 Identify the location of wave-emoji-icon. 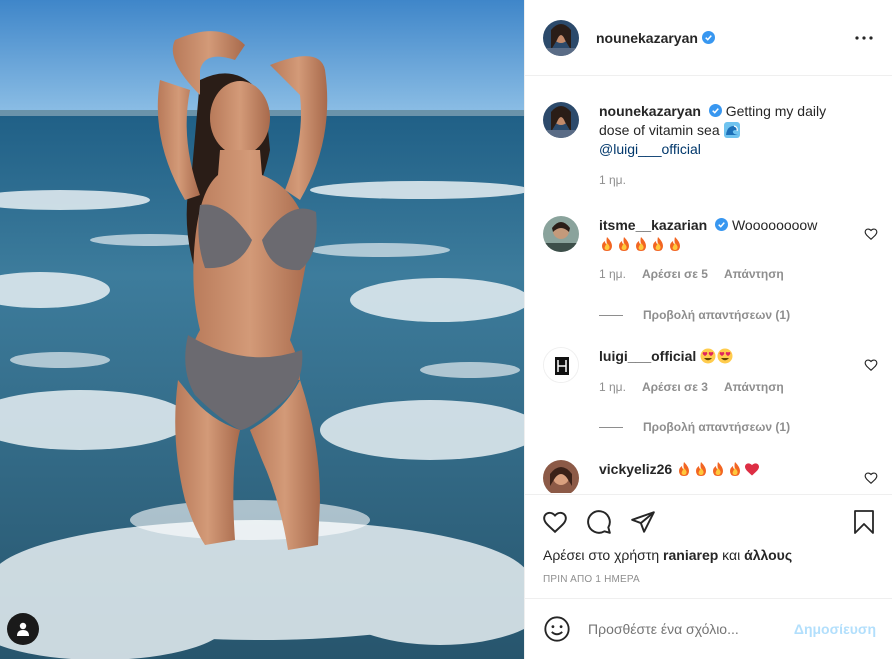
(731, 130).